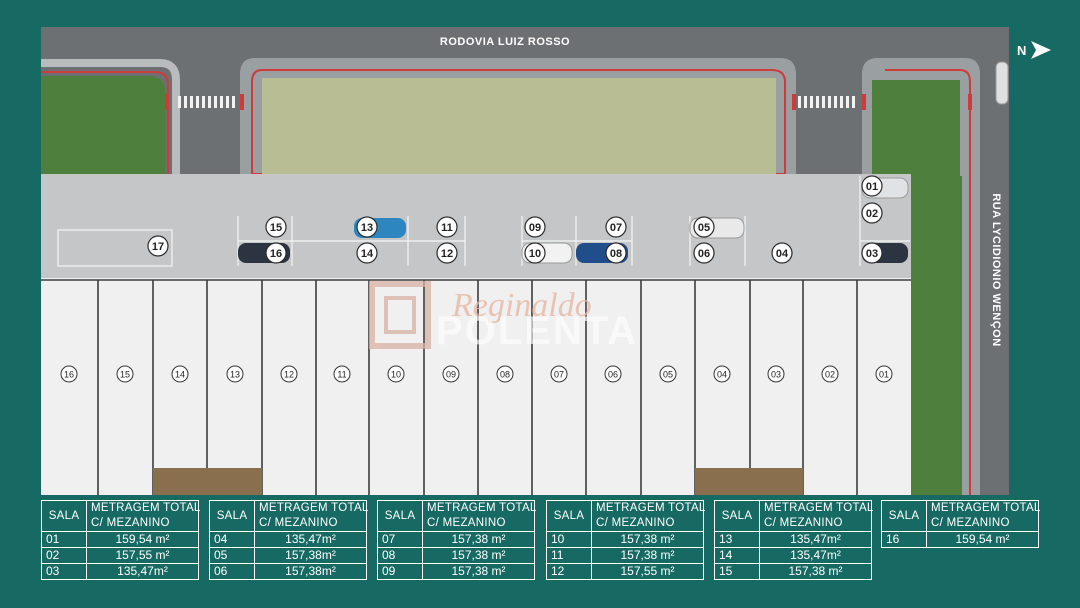 This screenshot has width=1080, height=608. Describe the element at coordinates (535, 253) in the screenshot. I see `parking-spot-10: 10` at that location.